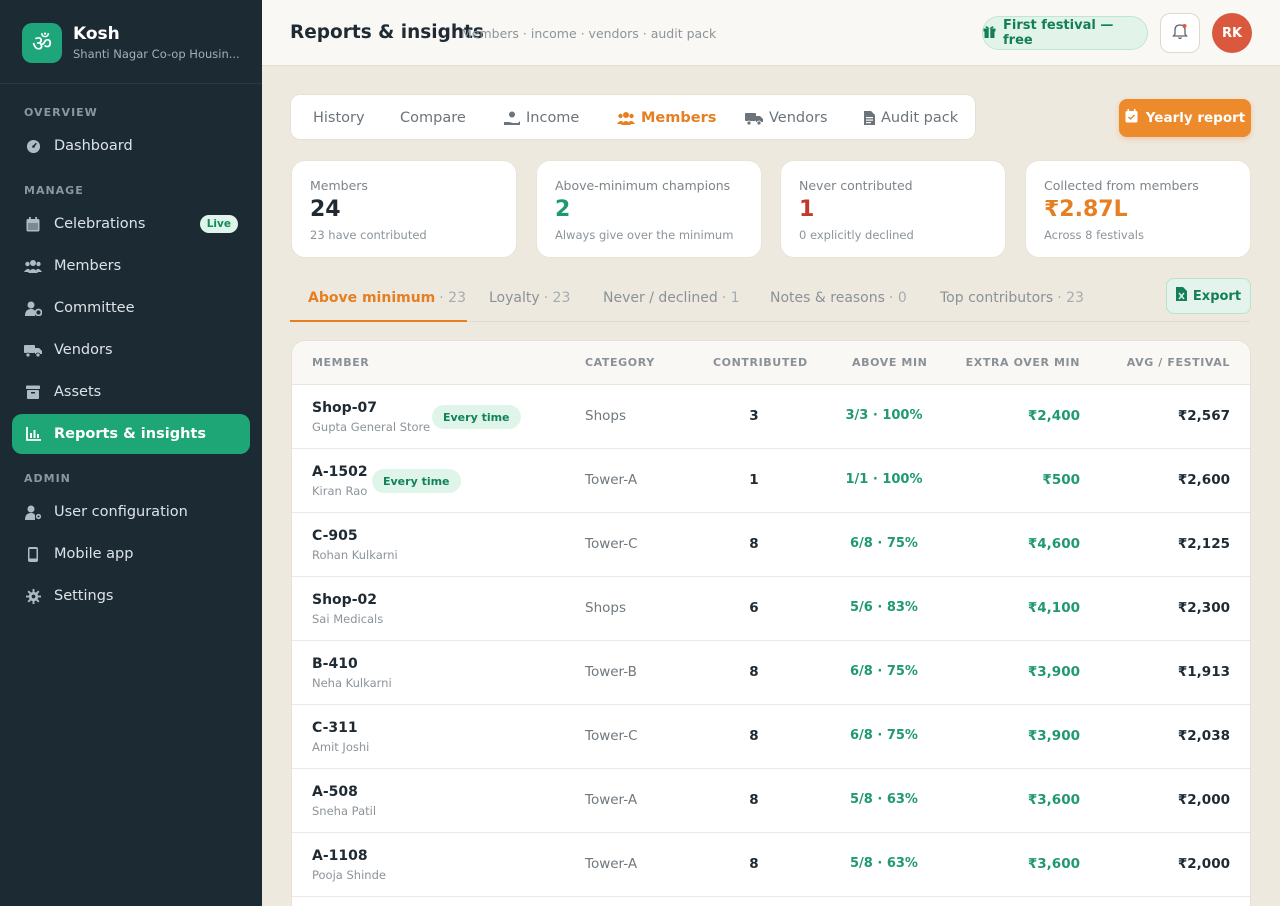 The image size is (1280, 906). Describe the element at coordinates (348, 619) in the screenshot. I see `member-name: Sai Medicals` at that location.